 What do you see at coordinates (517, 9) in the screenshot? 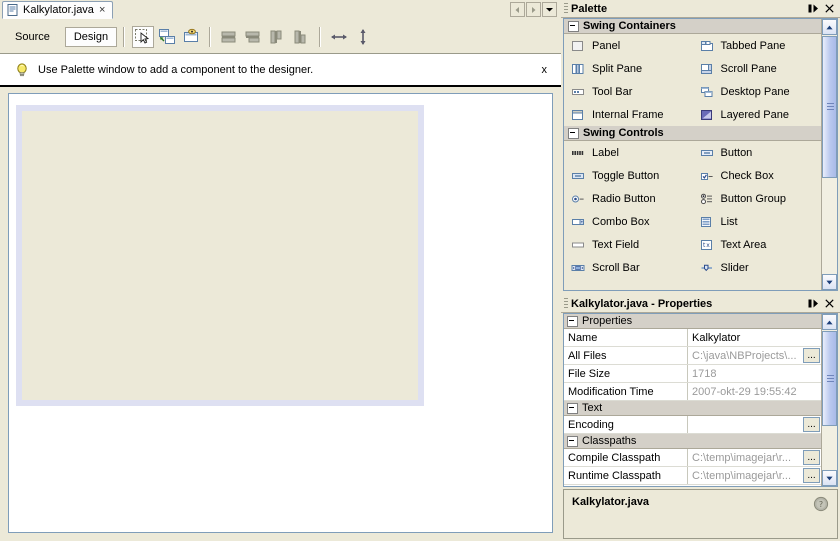
I see `scroll-tabs-left-button` at bounding box center [517, 9].